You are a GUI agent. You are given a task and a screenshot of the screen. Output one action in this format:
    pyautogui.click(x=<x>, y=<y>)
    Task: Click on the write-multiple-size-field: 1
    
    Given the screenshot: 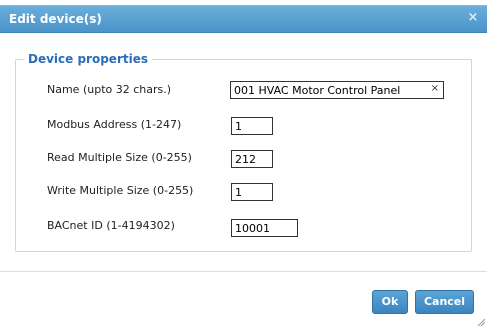 What is the action you would take?
    pyautogui.click(x=252, y=192)
    